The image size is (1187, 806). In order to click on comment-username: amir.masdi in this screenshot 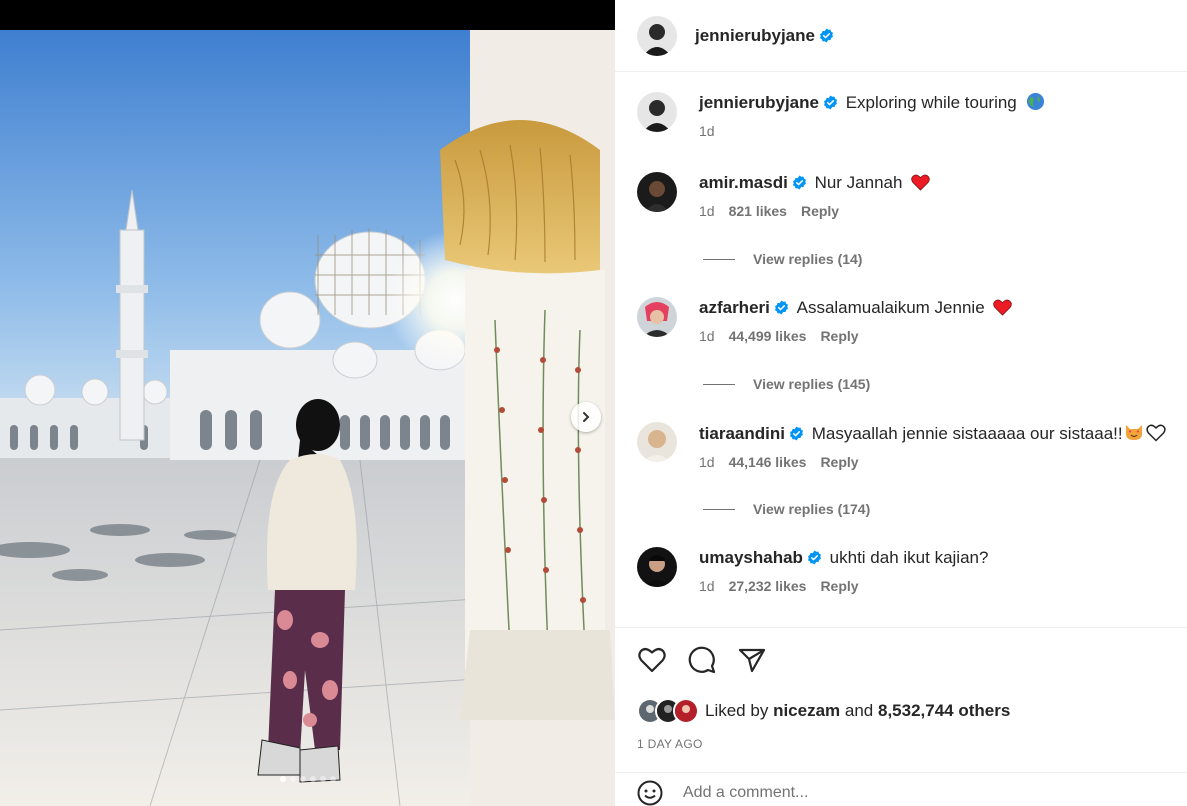, I will do `click(743, 182)`.